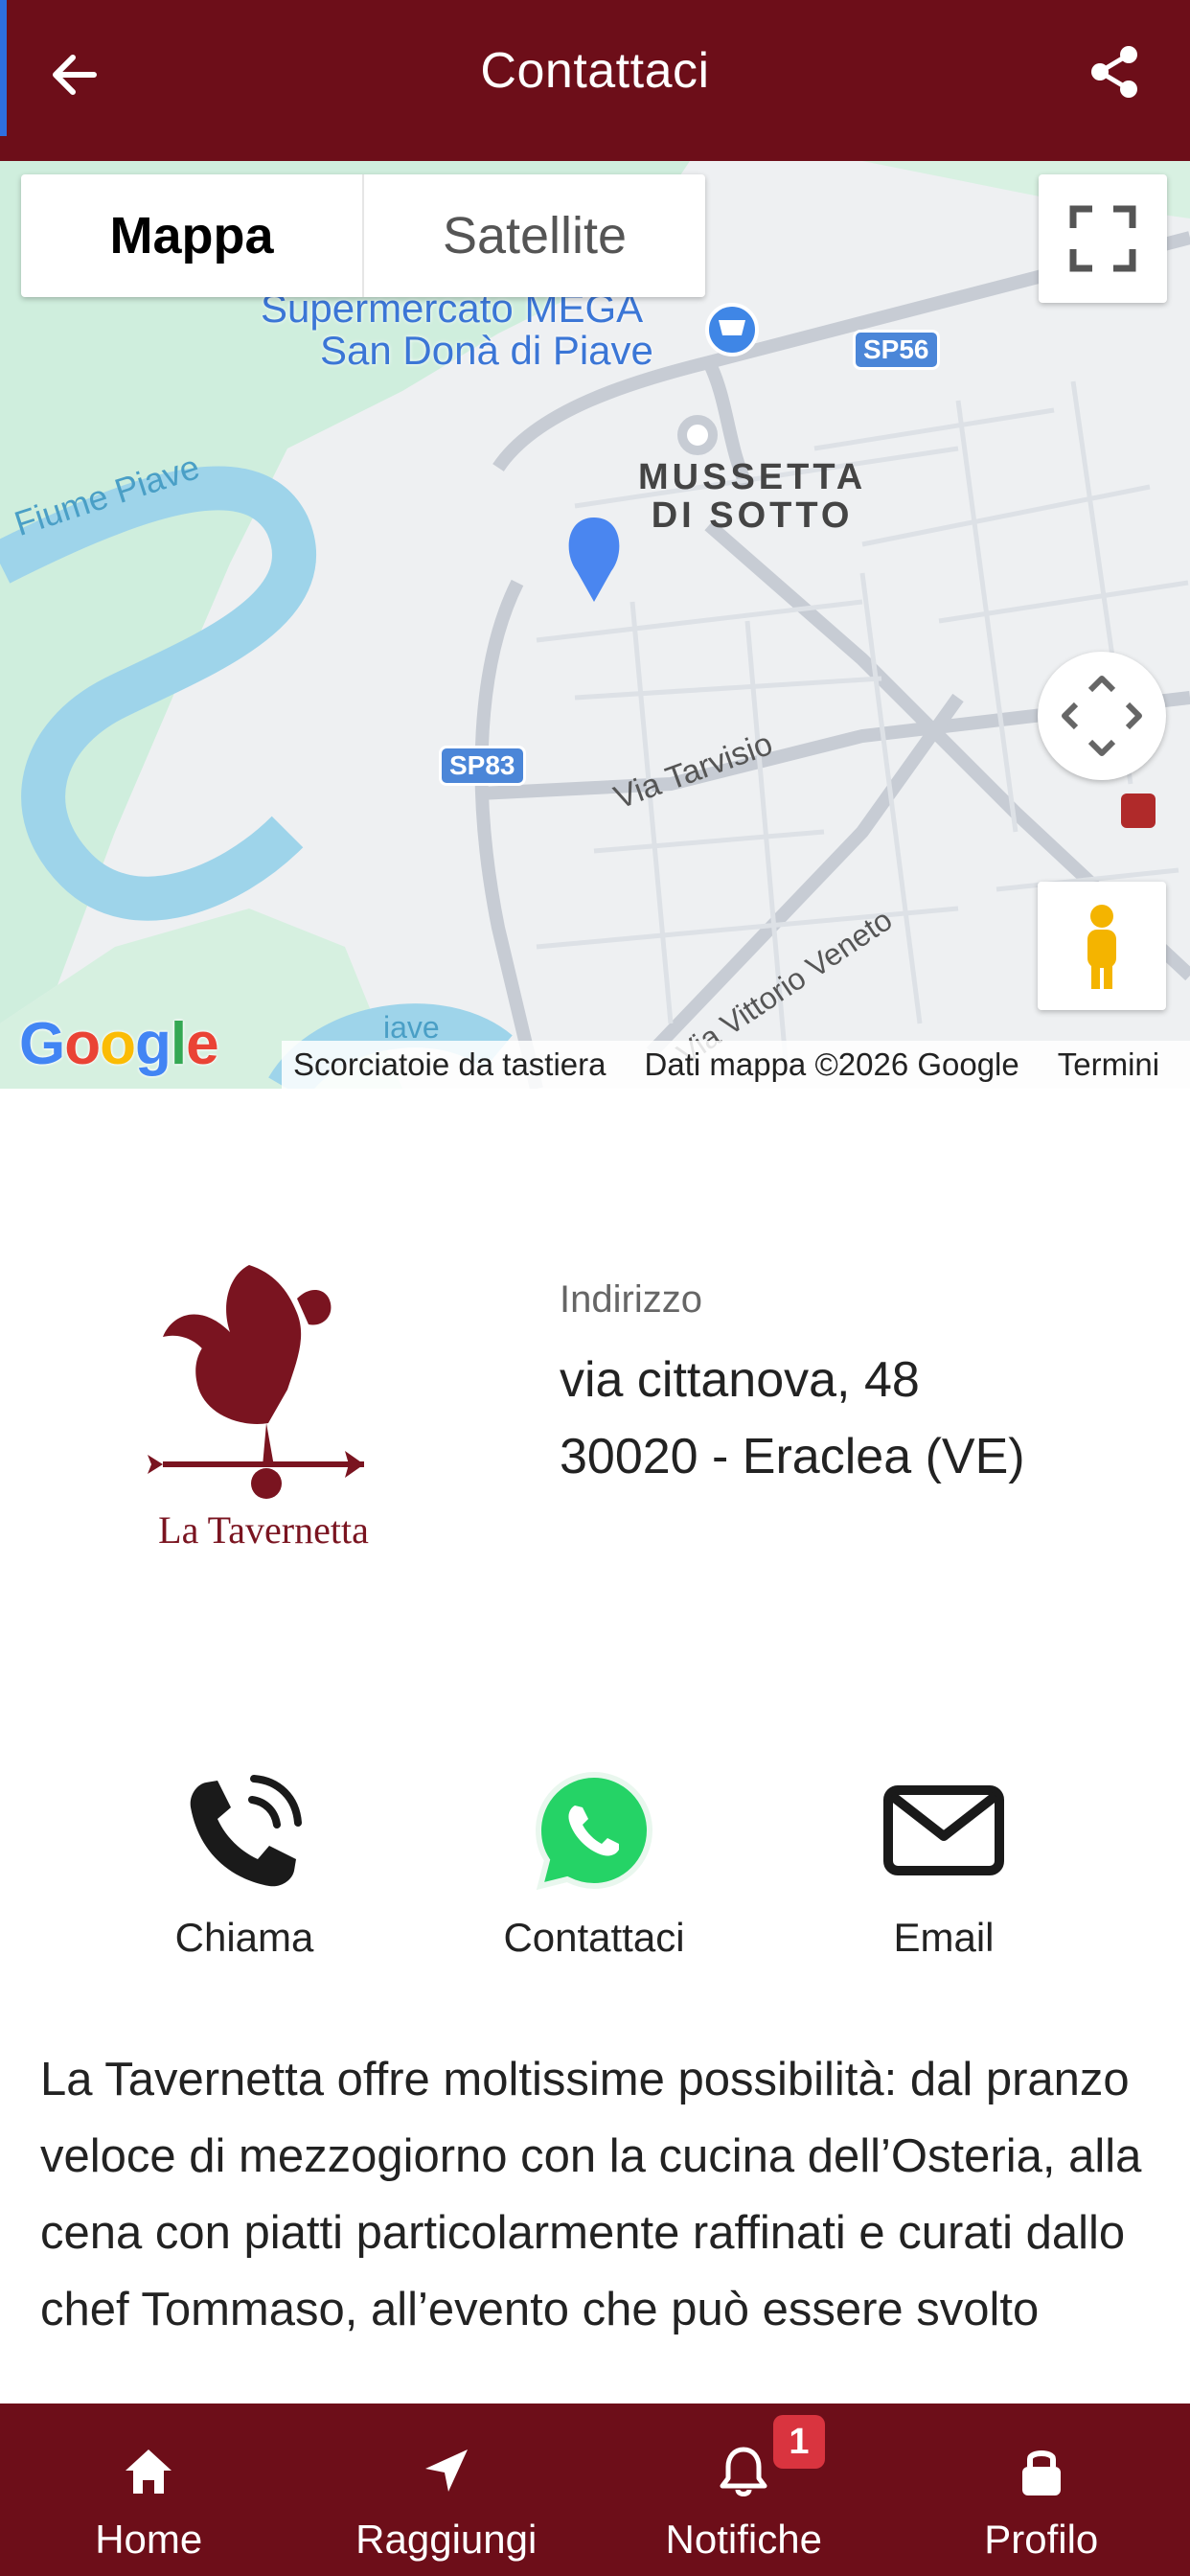 Image resolution: width=1190 pixels, height=2576 pixels. Describe the element at coordinates (594, 560) in the screenshot. I see `map-pin-icon` at that location.